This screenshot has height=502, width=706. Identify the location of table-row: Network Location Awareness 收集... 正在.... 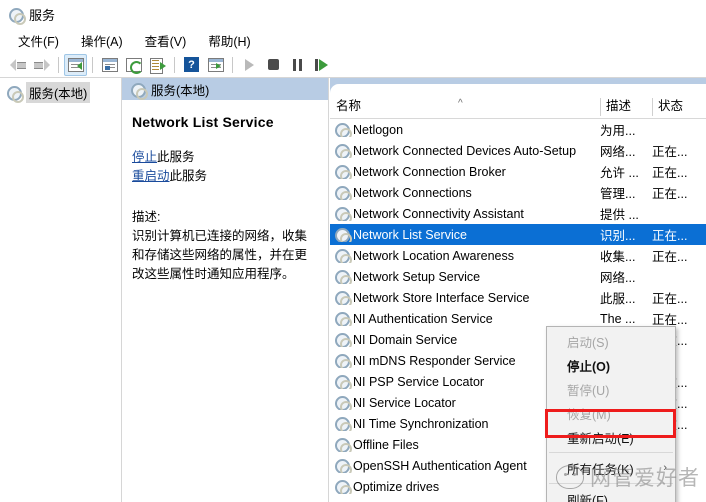
(518, 255).